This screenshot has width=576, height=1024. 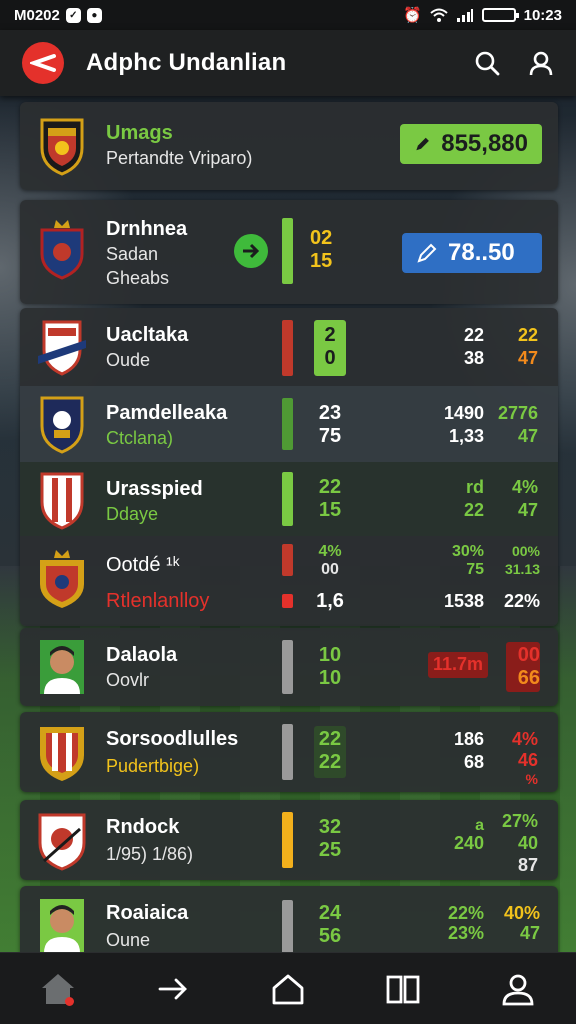 I want to click on match-row: Uacltaka Oude 2 0 22 38 22 47, so click(x=289, y=347).